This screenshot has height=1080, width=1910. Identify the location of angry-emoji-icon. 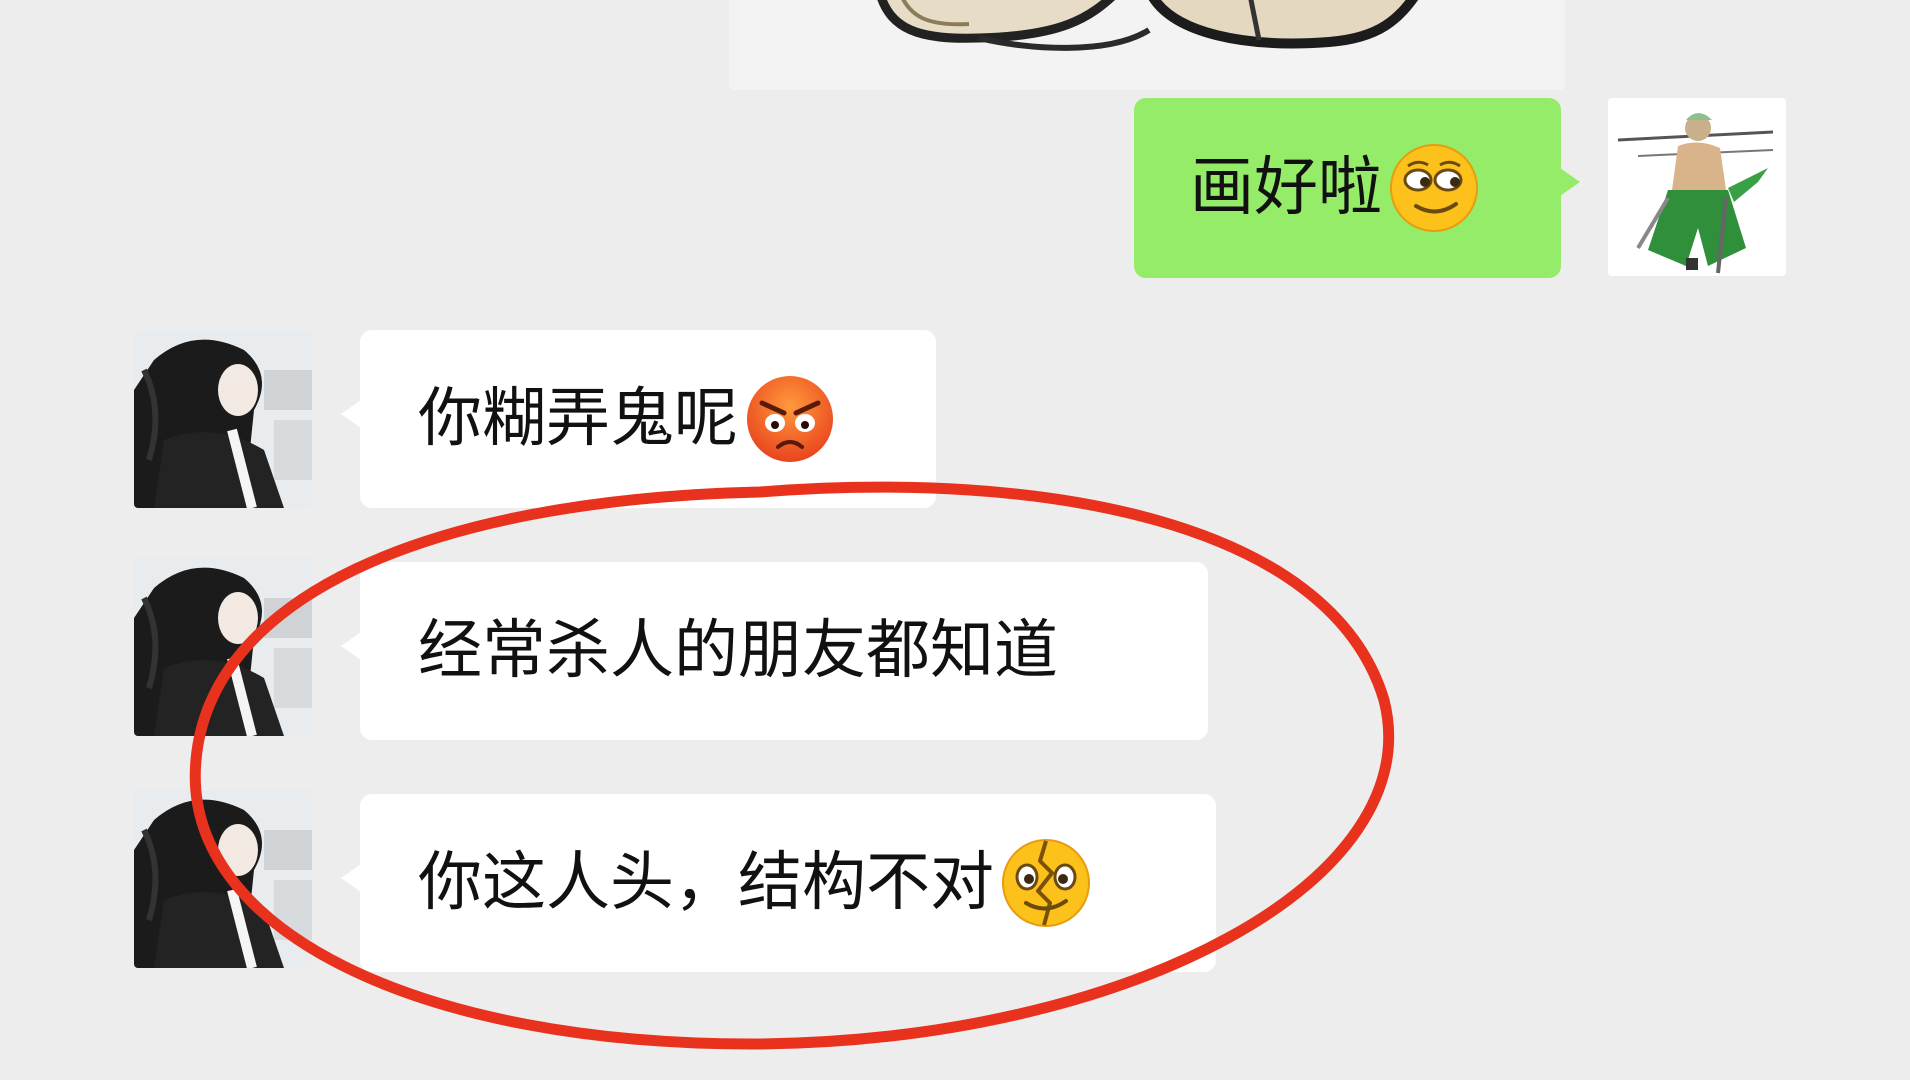
(790, 419).